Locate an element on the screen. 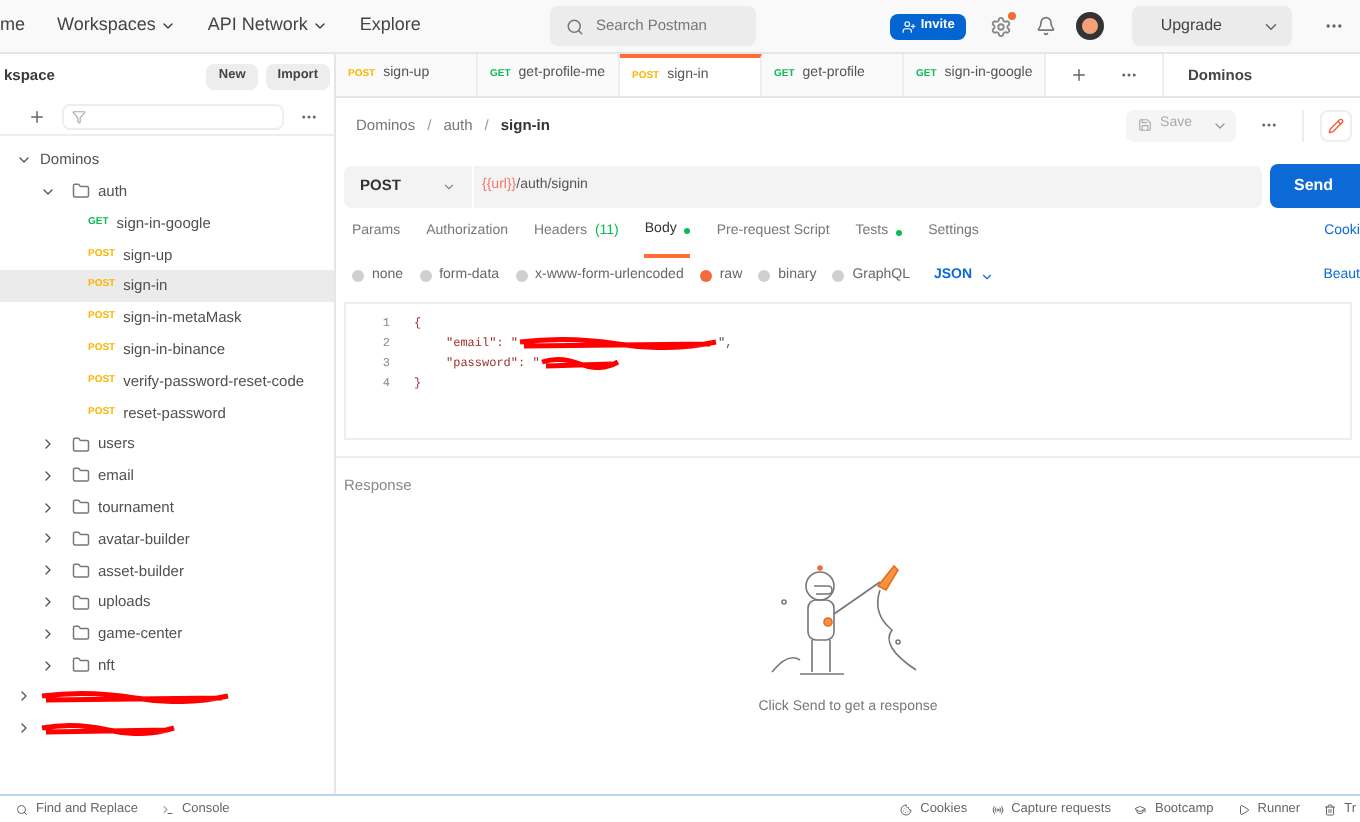 The height and width of the screenshot is (822, 1360). user-plus-icon is located at coordinates (909, 26).